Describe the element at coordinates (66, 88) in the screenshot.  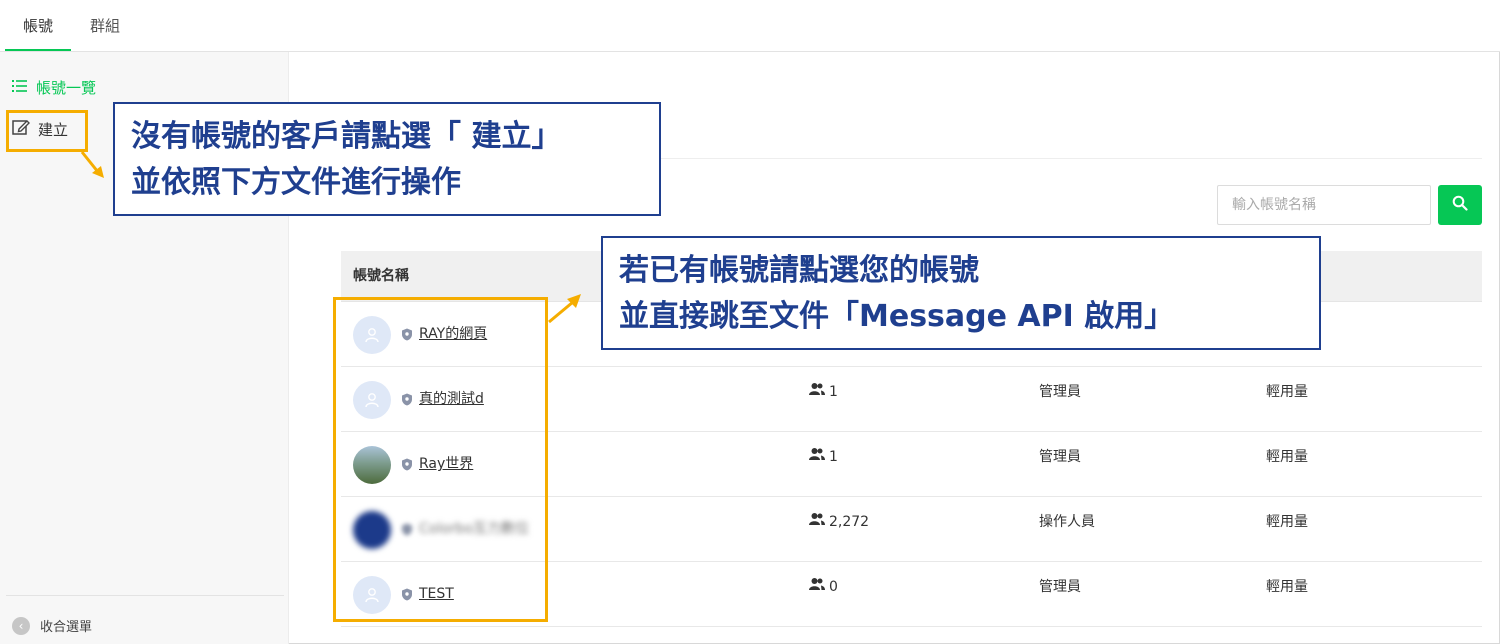
I see `sidebar-item-label: 帳號一覽` at that location.